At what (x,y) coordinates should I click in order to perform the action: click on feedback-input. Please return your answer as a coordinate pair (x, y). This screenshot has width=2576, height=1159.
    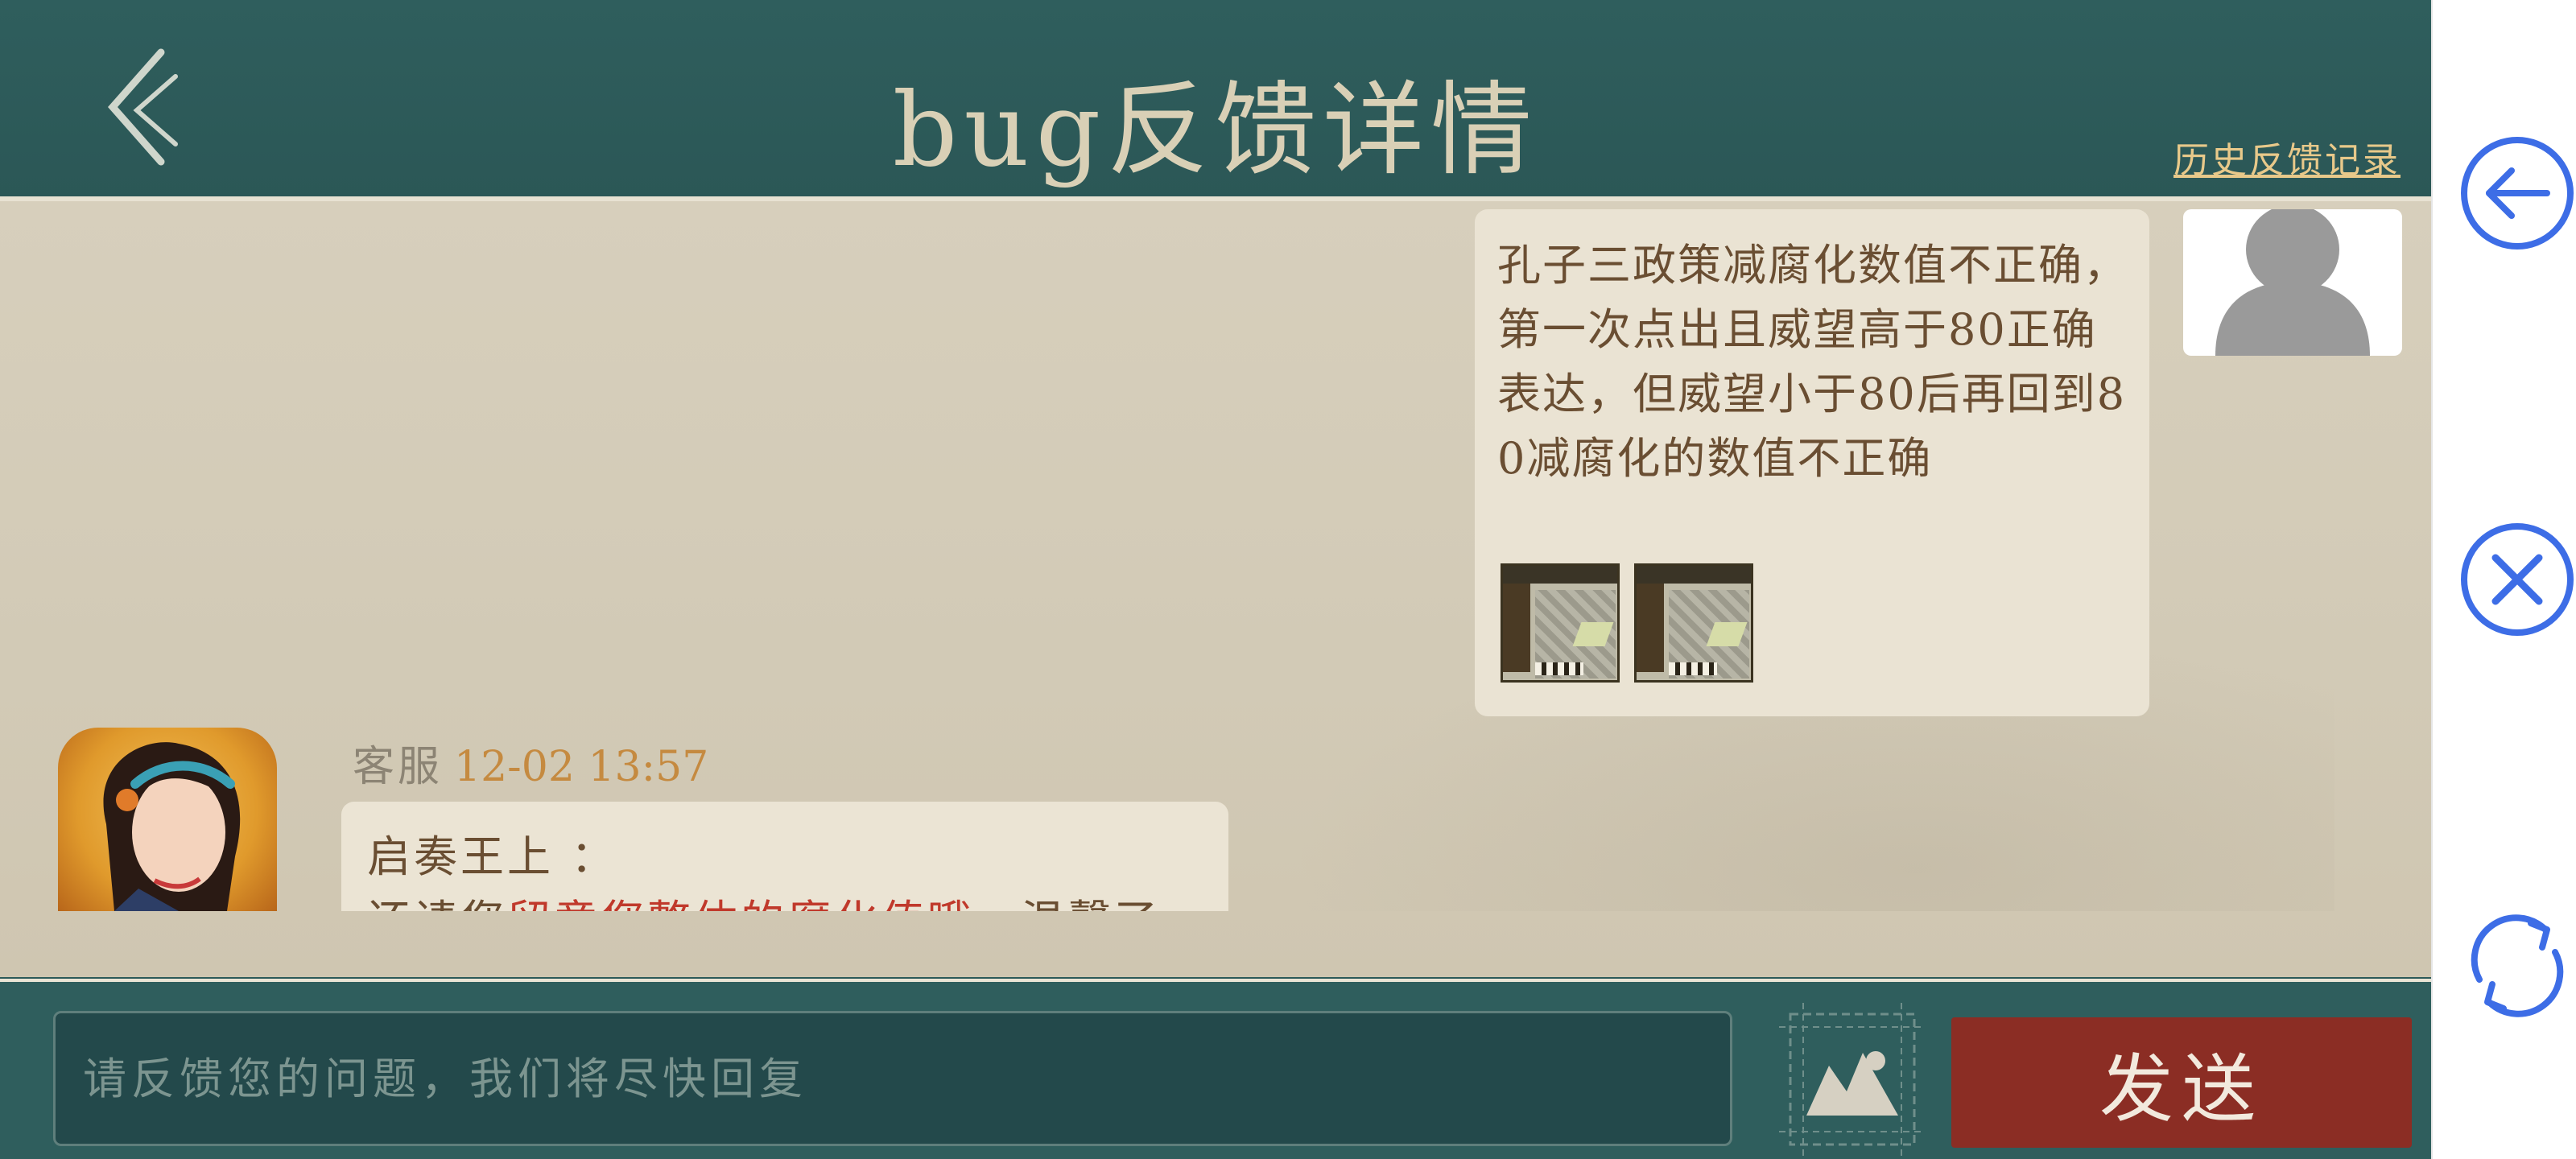
    Looking at the image, I should click on (892, 1078).